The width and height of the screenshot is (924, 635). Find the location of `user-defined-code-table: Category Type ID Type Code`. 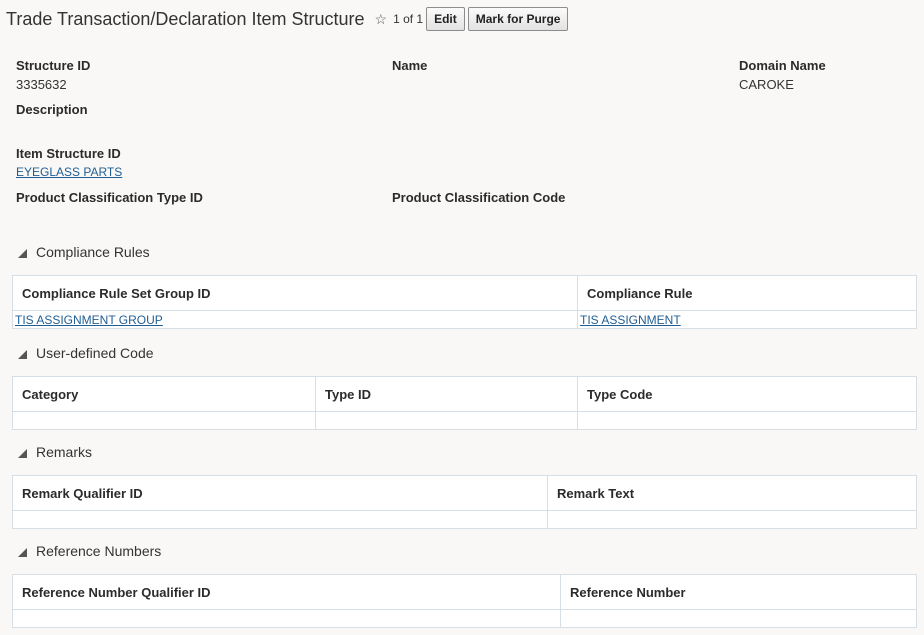

user-defined-code-table: Category Type ID Type Code is located at coordinates (464, 403).